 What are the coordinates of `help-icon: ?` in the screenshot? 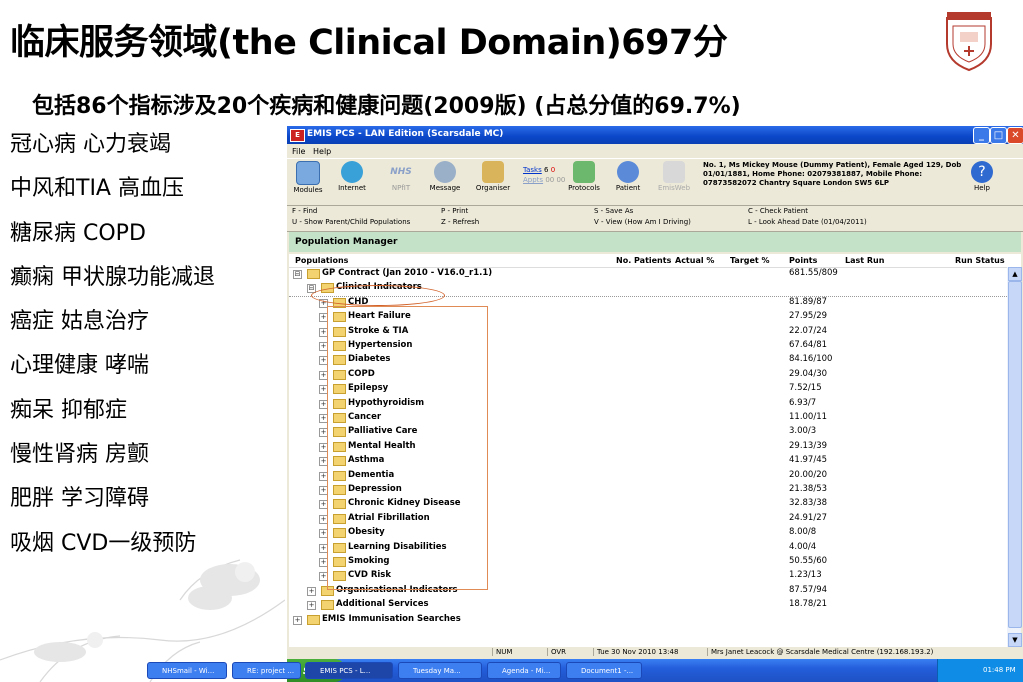 It's located at (982, 172).